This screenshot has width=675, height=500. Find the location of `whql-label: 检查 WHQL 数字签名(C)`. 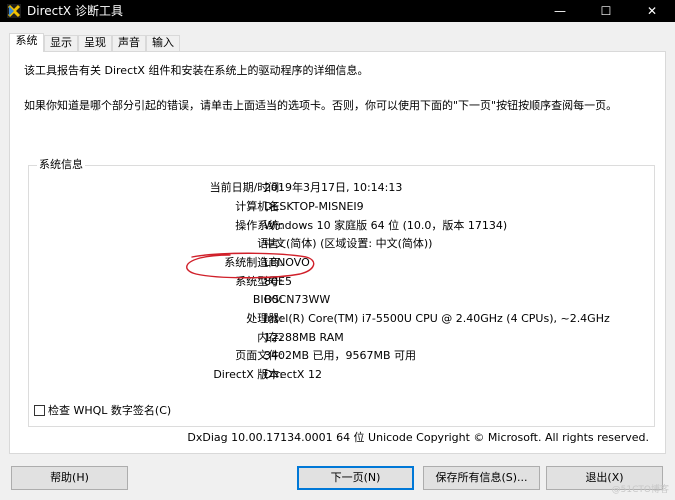

whql-label: 检查 WHQL 数字签名(C) is located at coordinates (109, 411).